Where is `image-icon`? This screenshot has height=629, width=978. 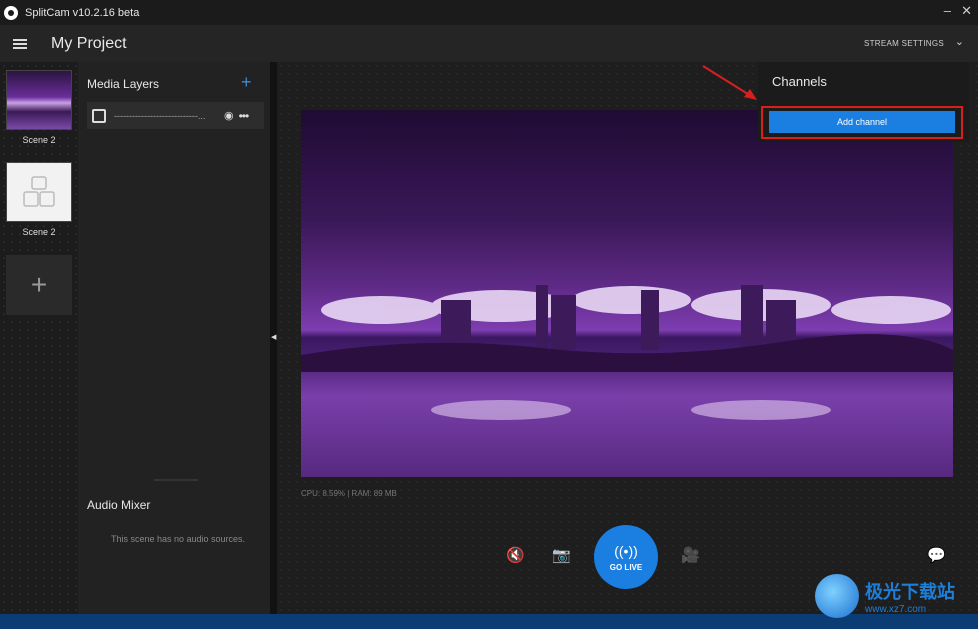 image-icon is located at coordinates (99, 115).